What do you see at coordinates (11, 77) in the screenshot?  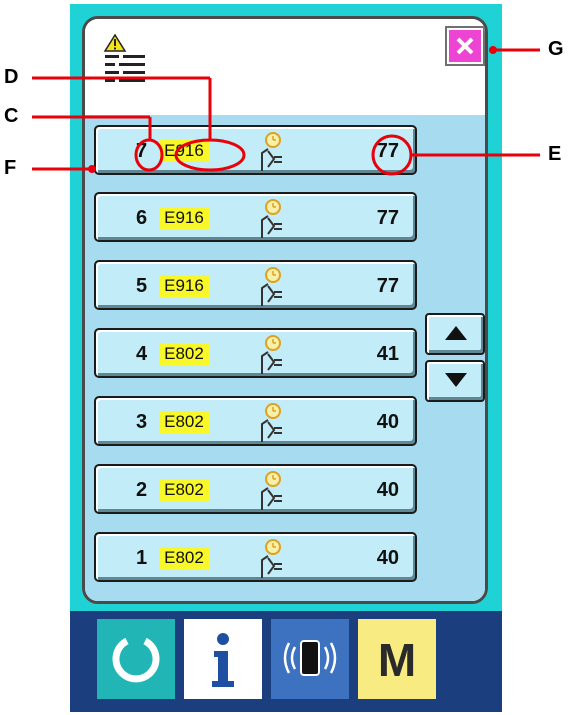 I see `callout-d: D` at bounding box center [11, 77].